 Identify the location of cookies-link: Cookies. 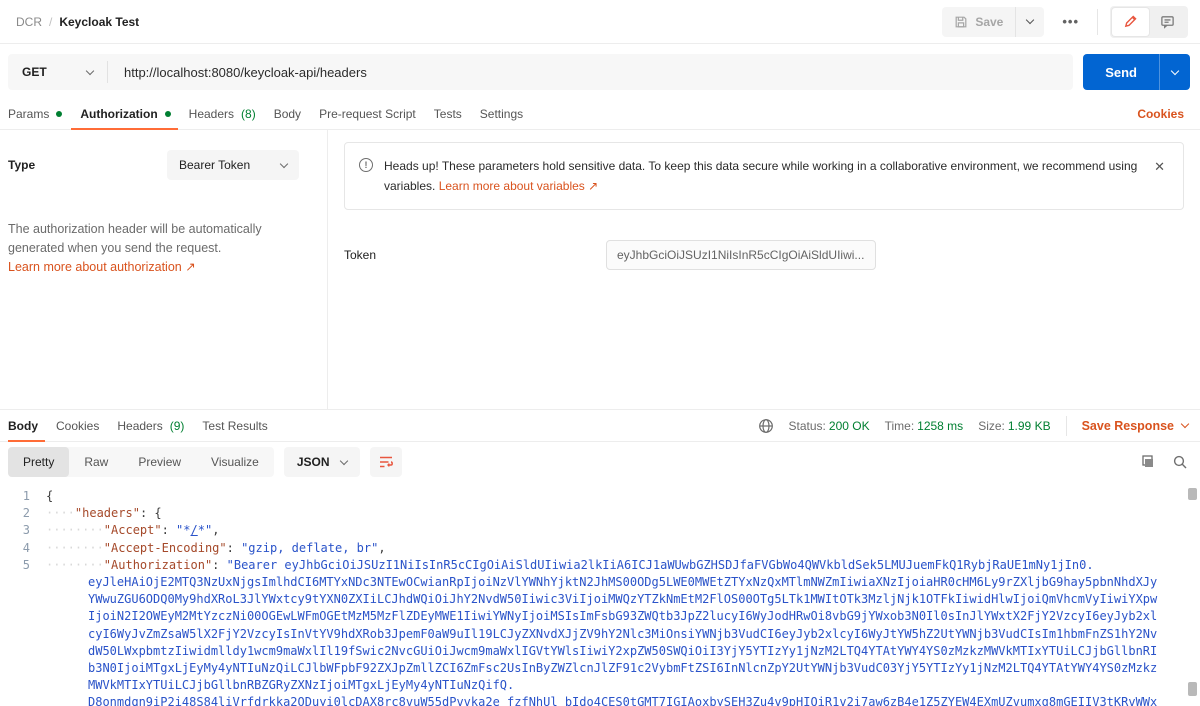
(1163, 114).